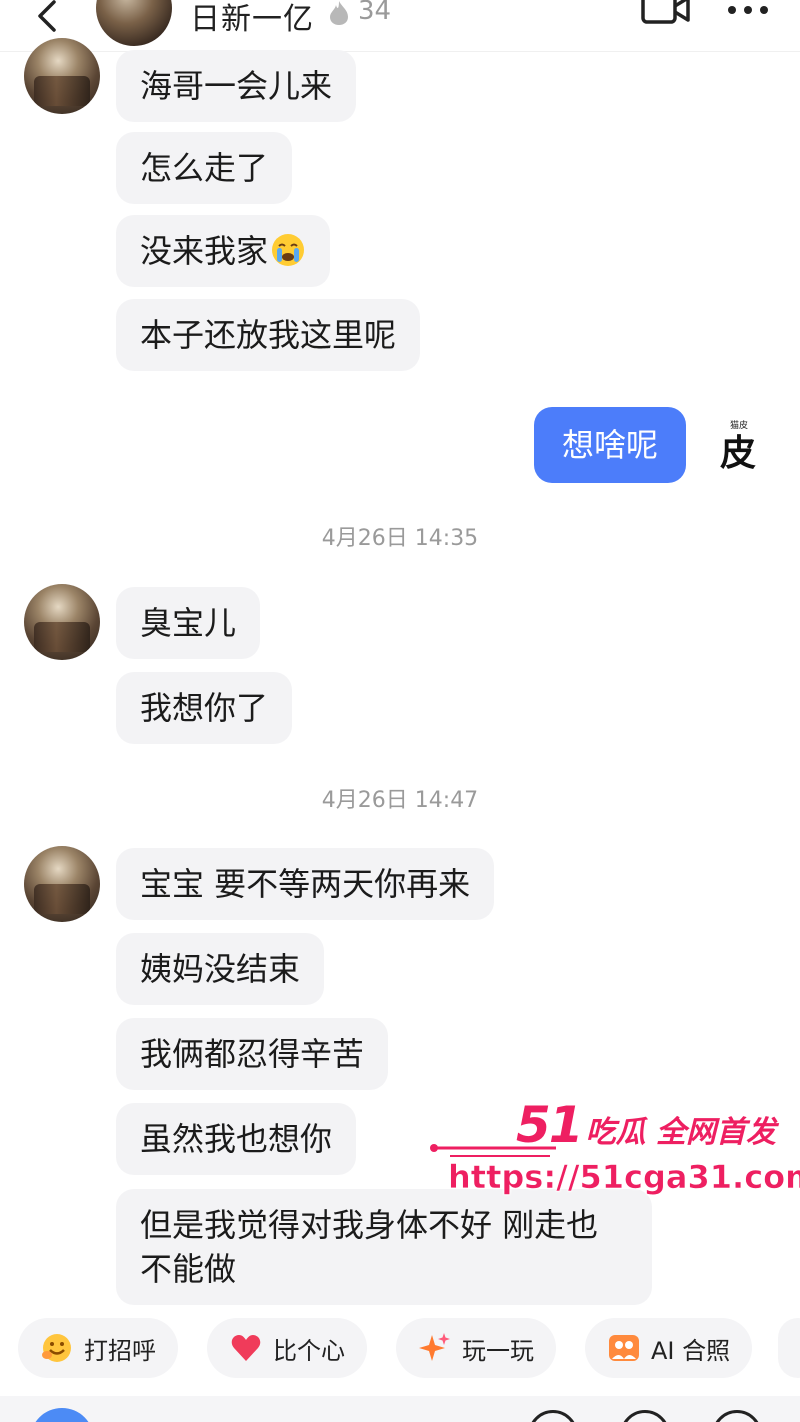 This screenshot has width=800, height=1422. I want to click on chip-label: 玩一玩, so click(498, 1350).